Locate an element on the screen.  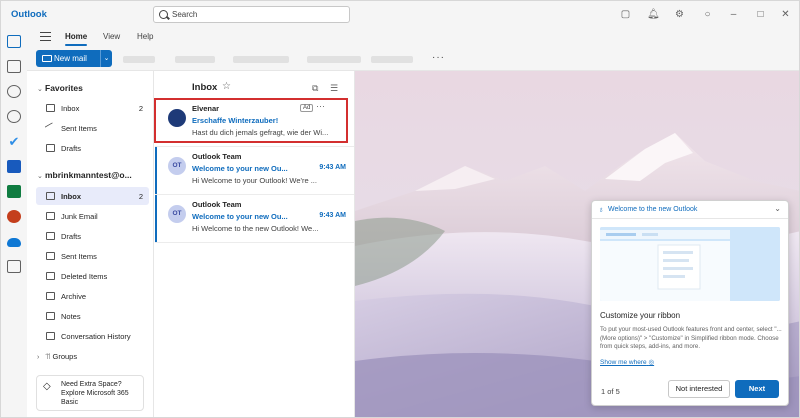
callout-title: Customize your ribbon is located at coordinates (640, 315).